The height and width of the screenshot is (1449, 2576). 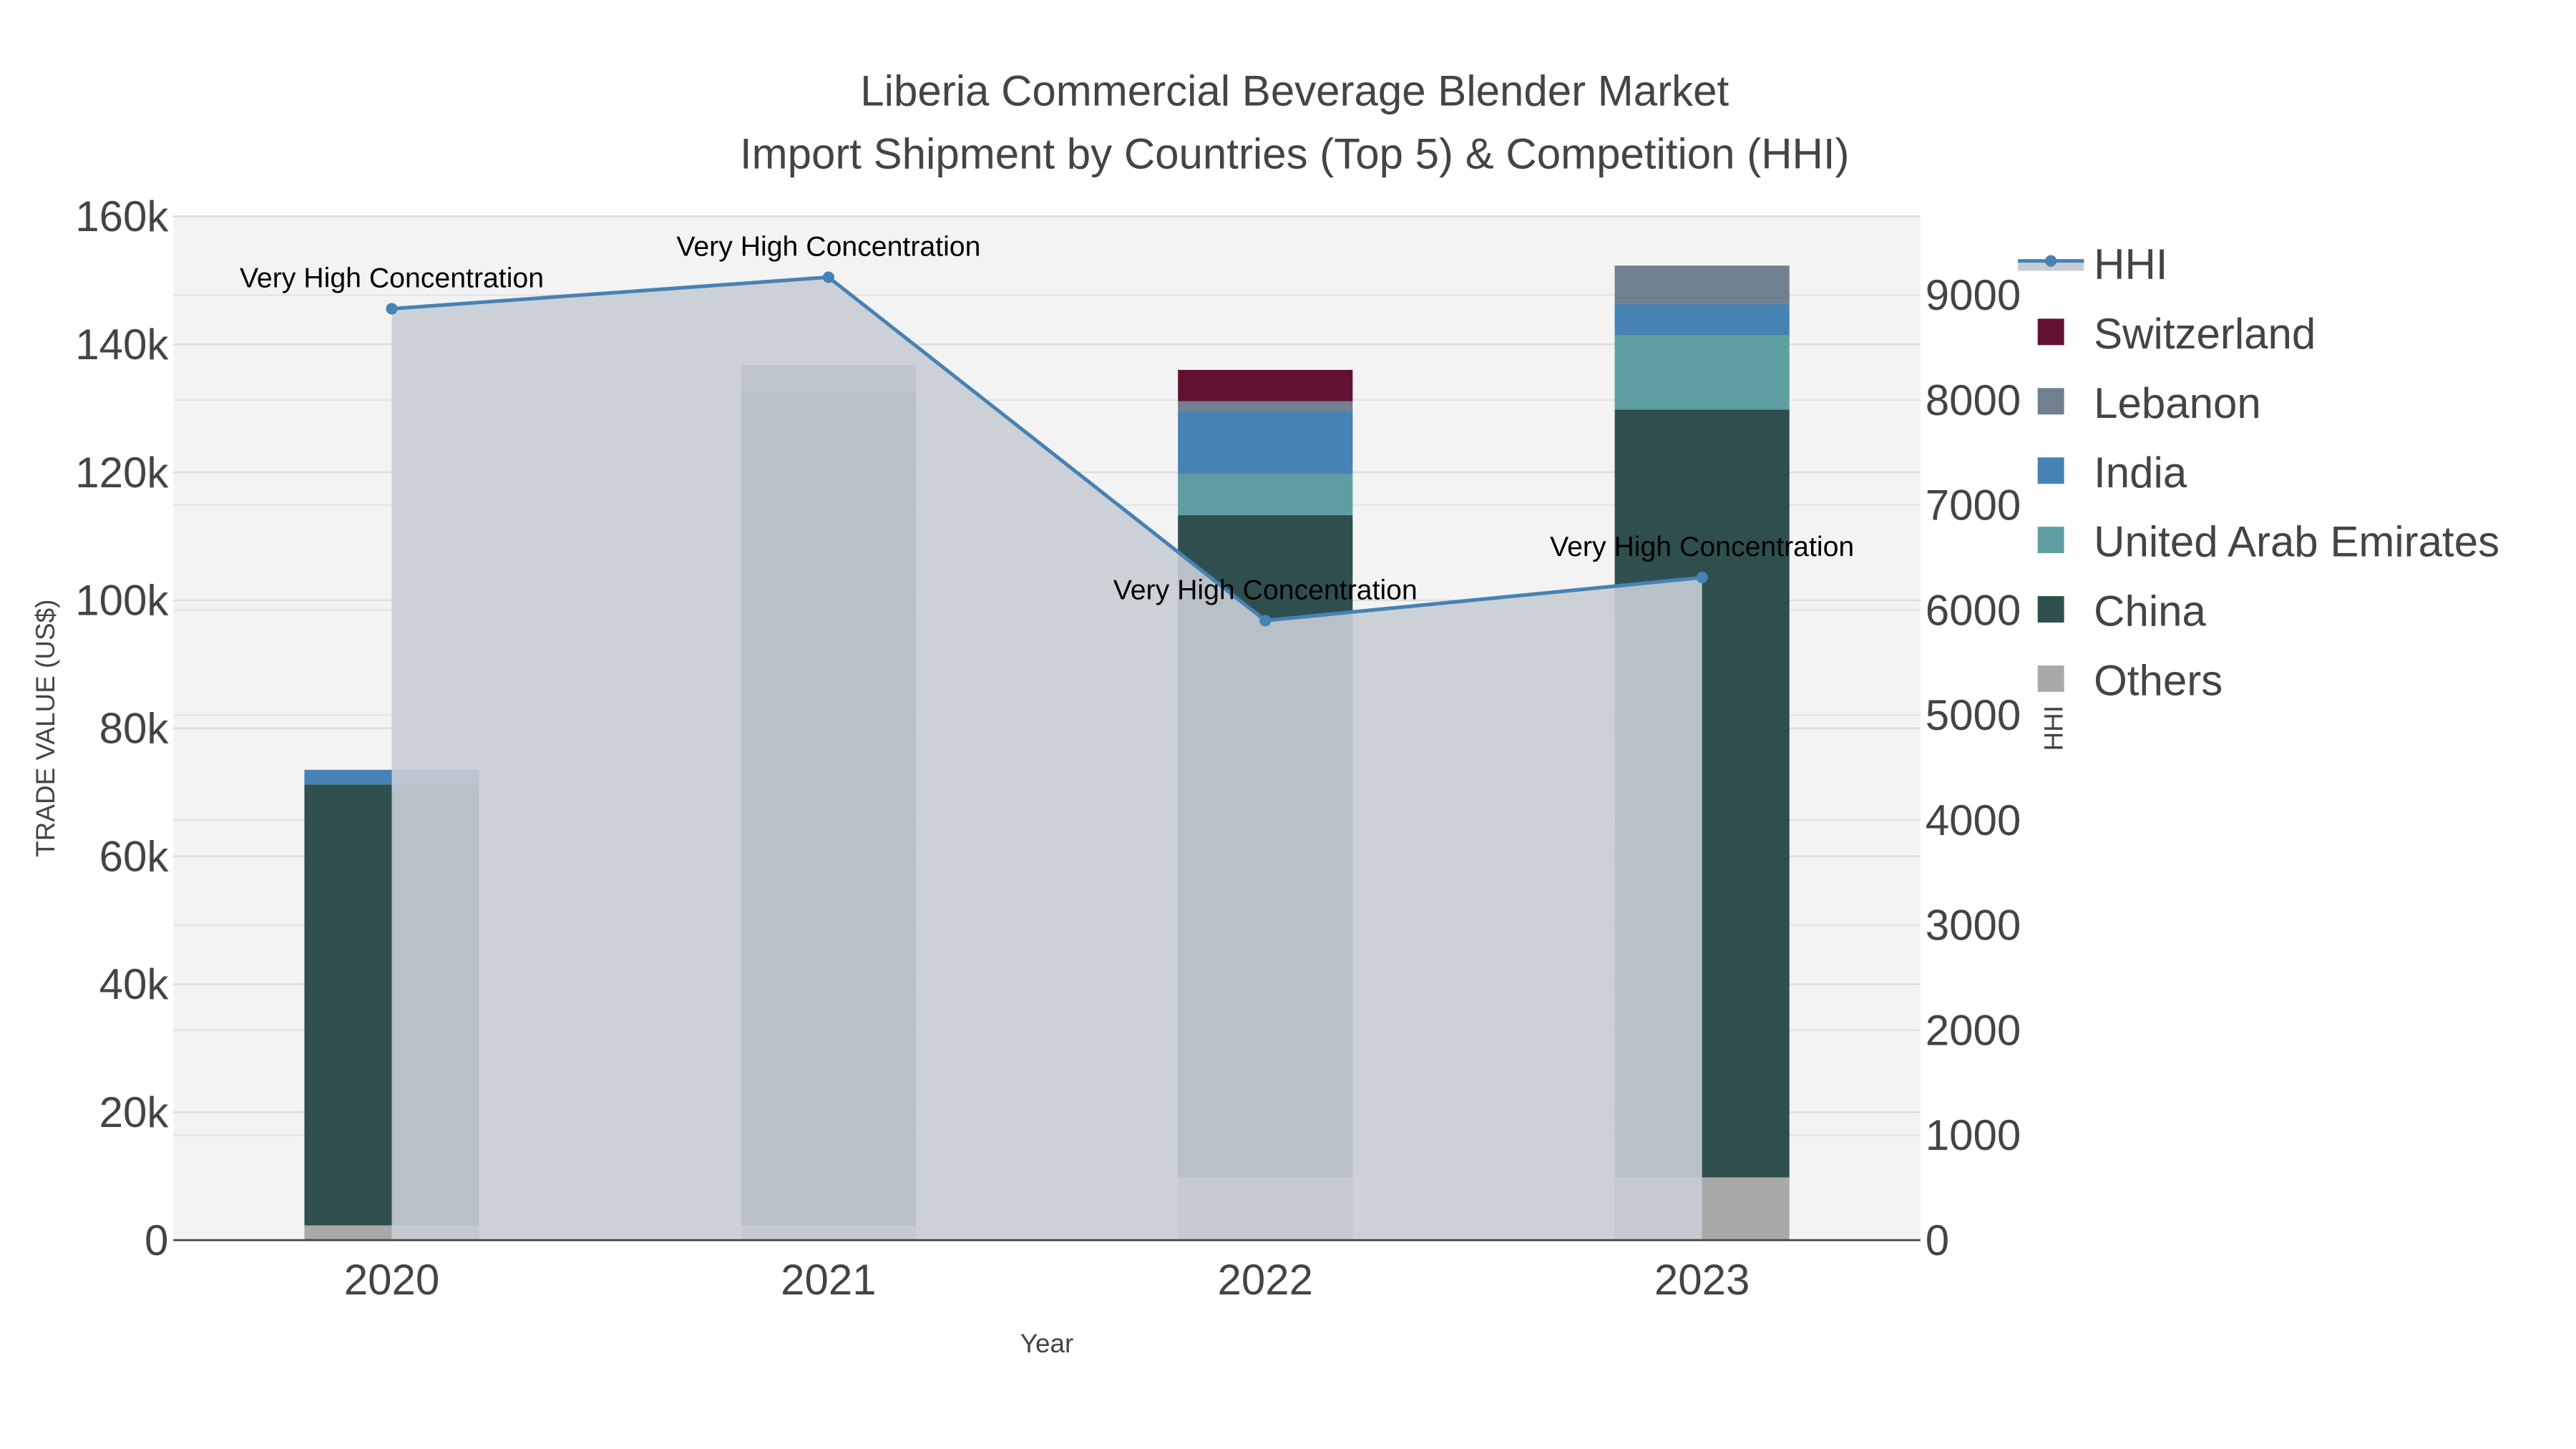 What do you see at coordinates (122, 601) in the screenshot?
I see `y-tick-label: 100k` at bounding box center [122, 601].